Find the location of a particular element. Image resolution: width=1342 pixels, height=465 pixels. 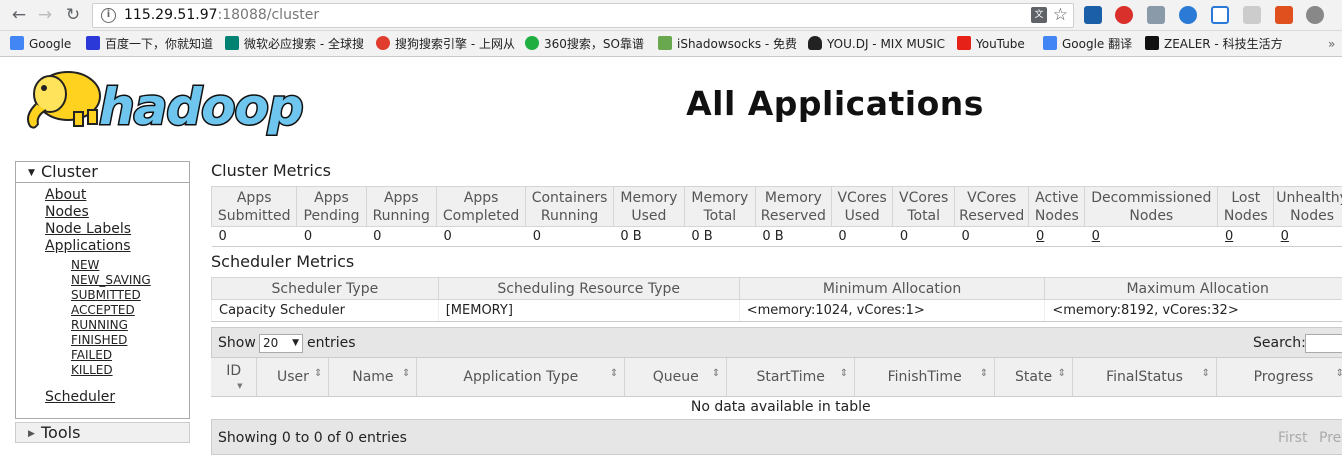

caret-down-icon: ▼ is located at coordinates (295, 343).